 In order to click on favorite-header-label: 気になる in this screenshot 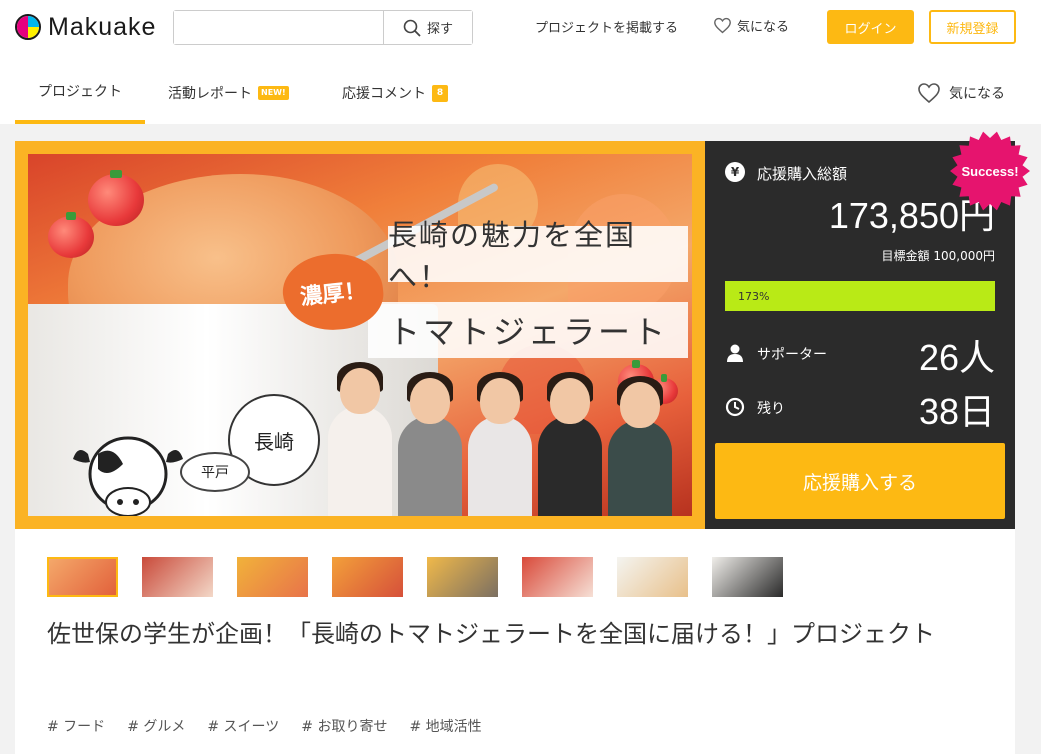, I will do `click(763, 27)`.